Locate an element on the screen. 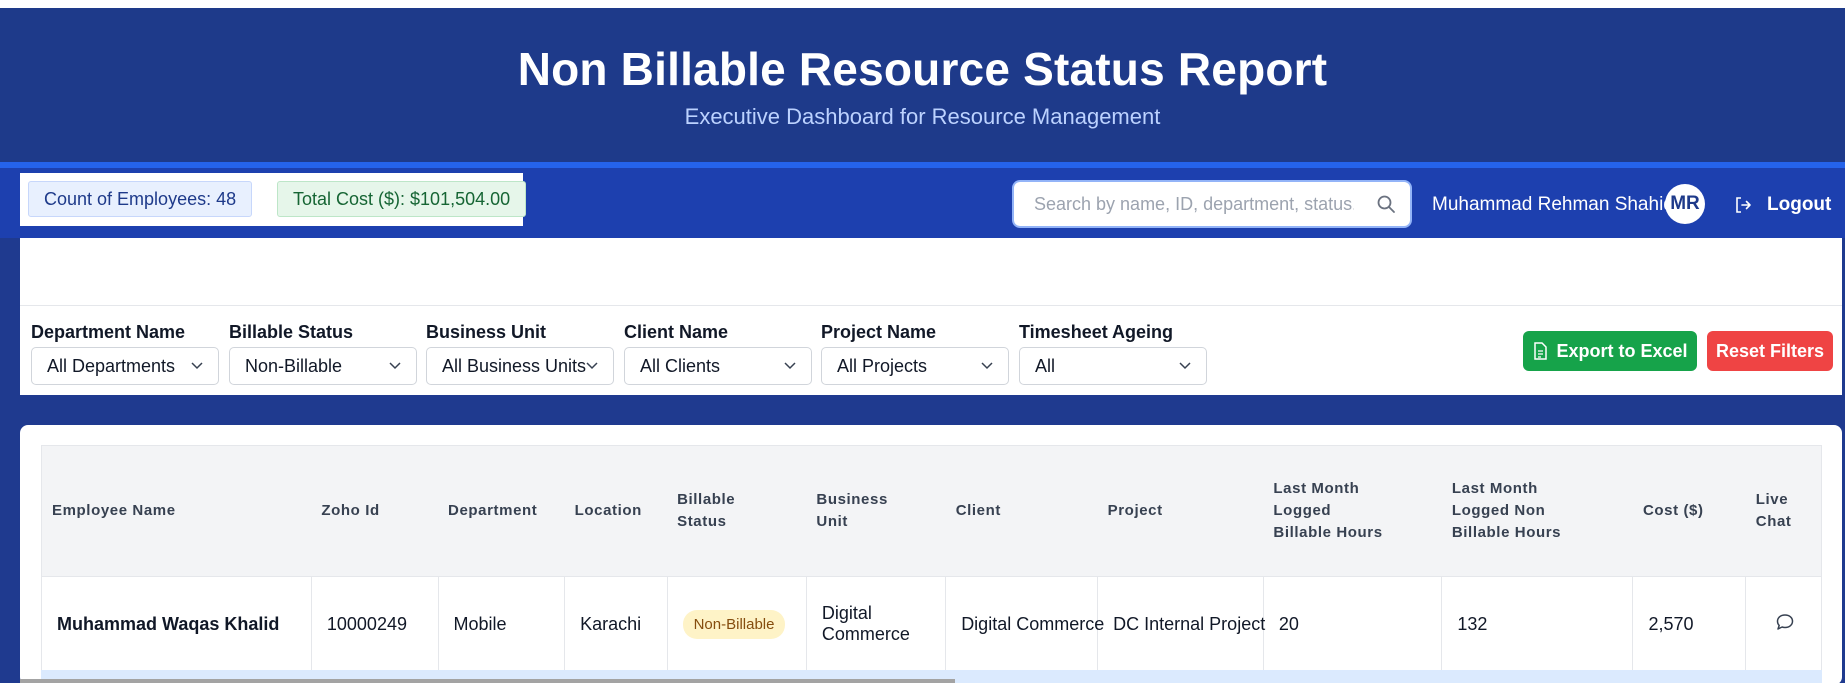 This screenshot has height=683, width=1845. billable-hours-cell: 20 is located at coordinates (1353, 624).